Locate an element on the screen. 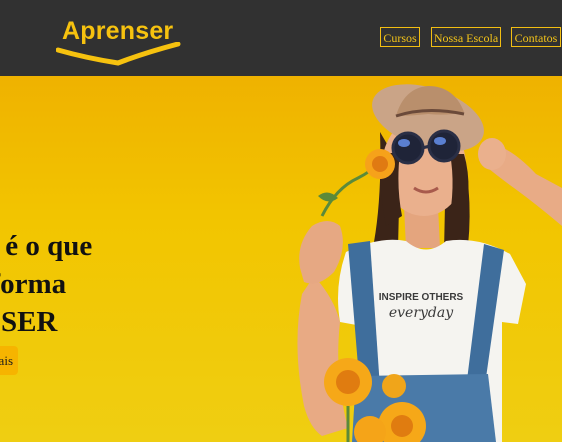 This screenshot has width=562, height=442. nav-contatos: Contatos is located at coordinates (536, 37).